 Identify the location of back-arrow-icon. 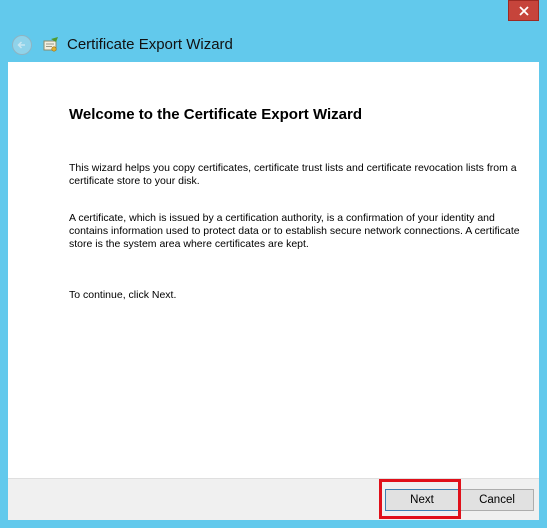
(21, 45).